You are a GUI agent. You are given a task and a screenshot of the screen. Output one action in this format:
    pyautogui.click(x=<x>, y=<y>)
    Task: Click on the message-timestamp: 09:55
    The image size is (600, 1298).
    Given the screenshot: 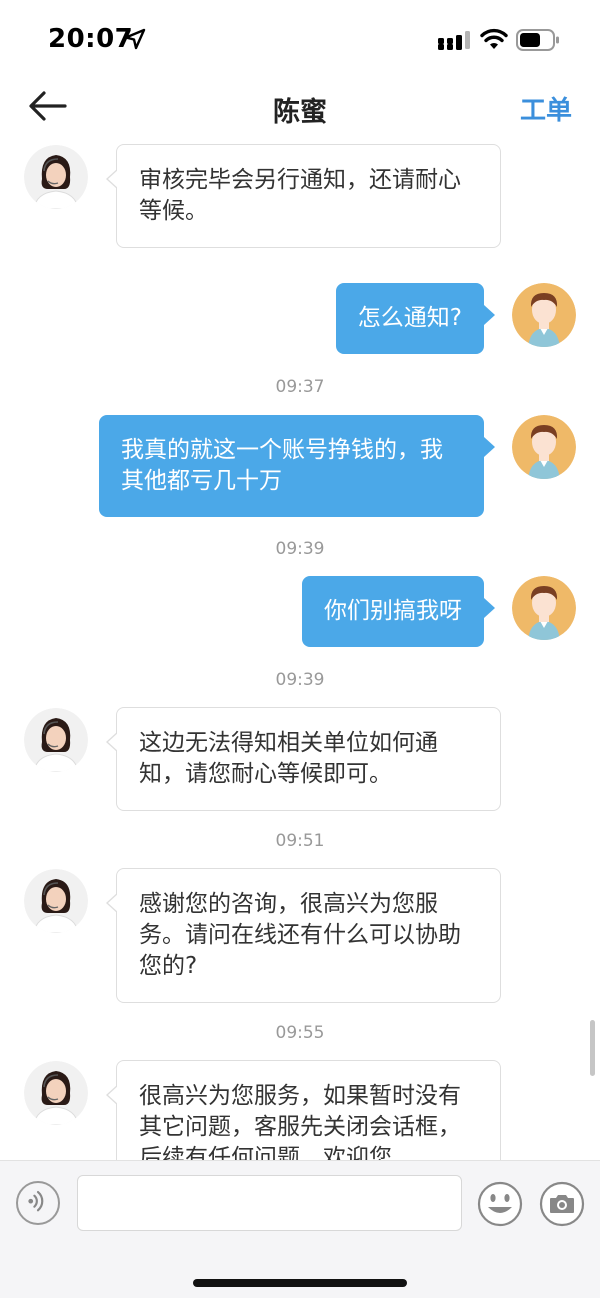 What is the action you would take?
    pyautogui.click(x=300, y=1033)
    